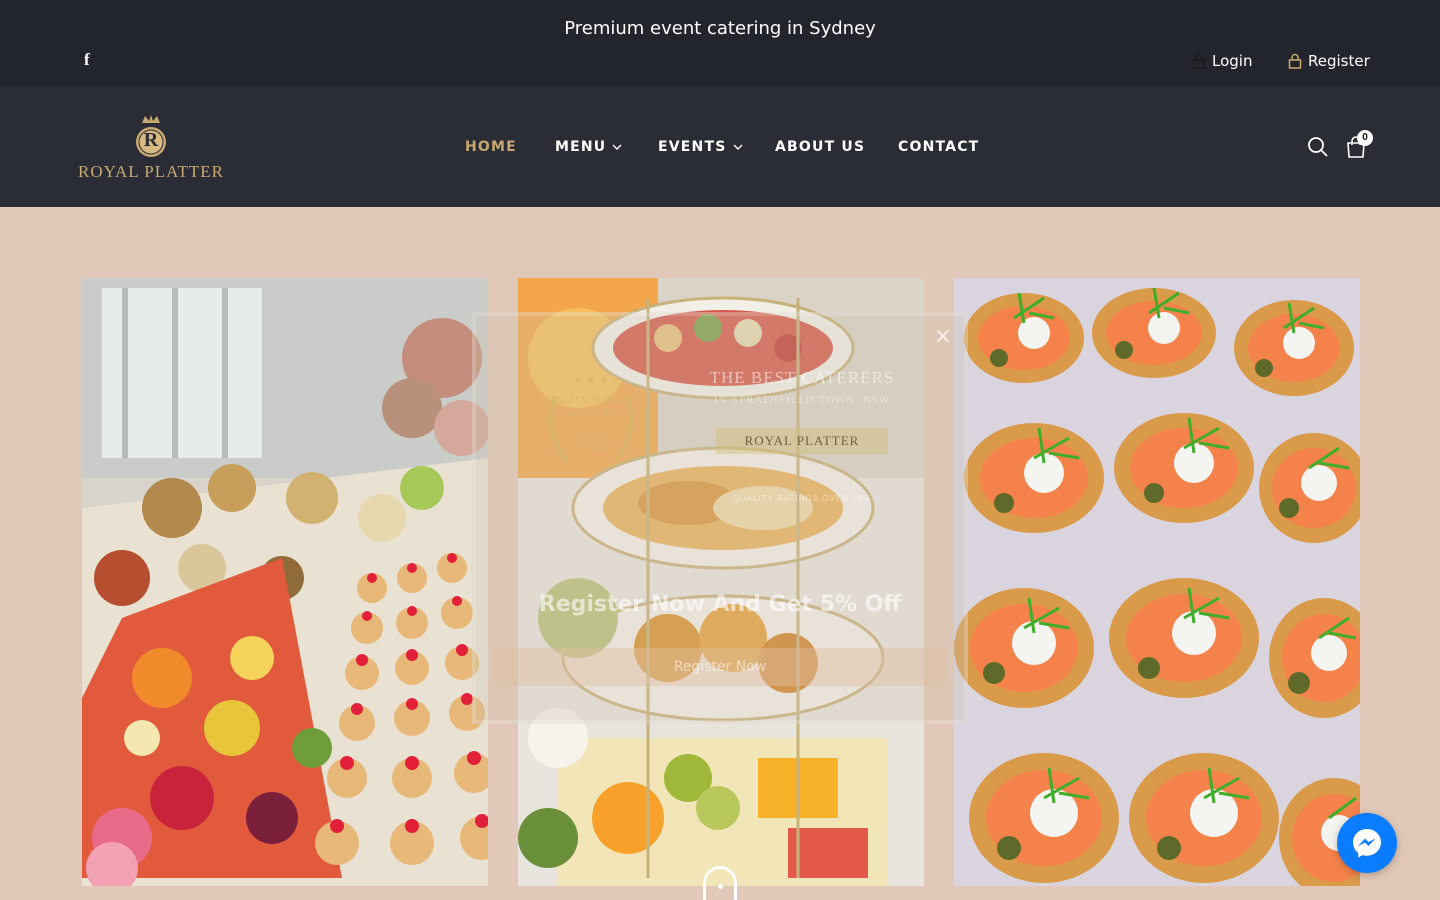 This screenshot has width=1440, height=900. Describe the element at coordinates (943, 336) in the screenshot. I see `close-icon: ×` at that location.